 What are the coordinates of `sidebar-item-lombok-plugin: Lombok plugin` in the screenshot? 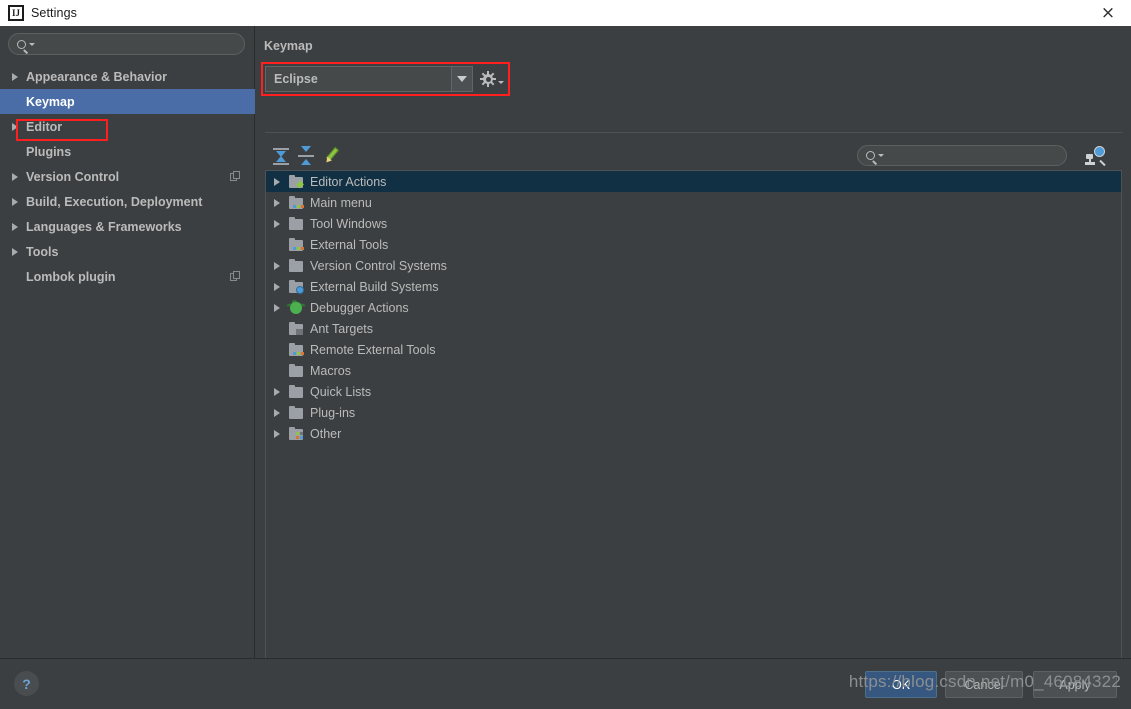 It's located at (127, 276).